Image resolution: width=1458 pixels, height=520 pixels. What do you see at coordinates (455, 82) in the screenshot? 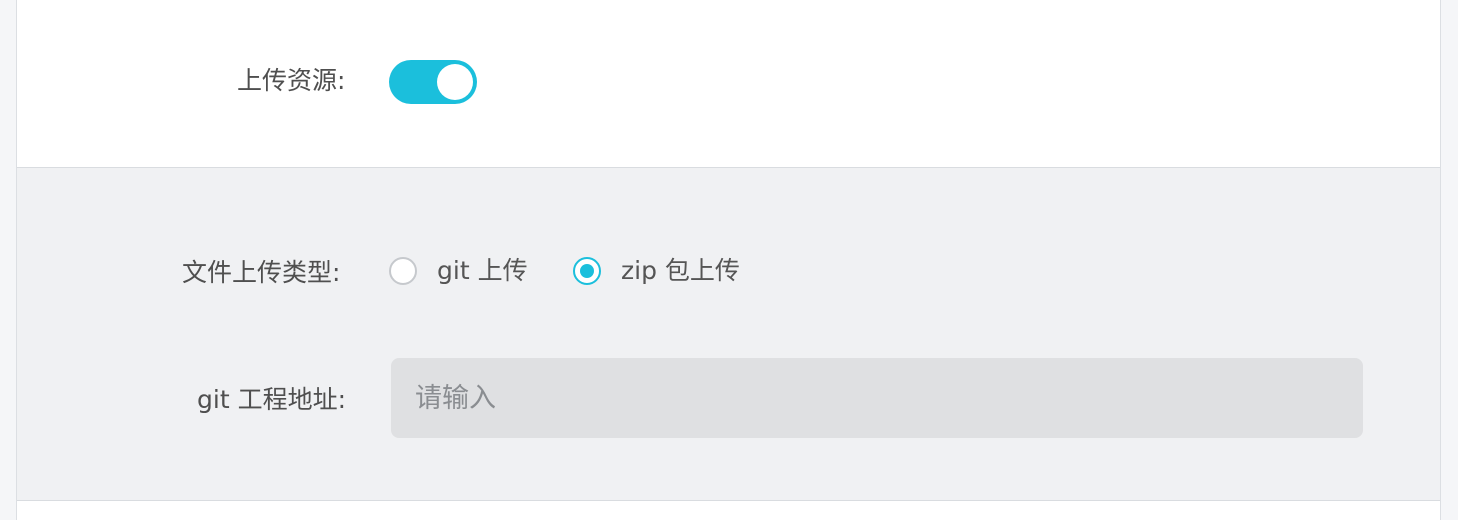
I see `toggle-knob` at bounding box center [455, 82].